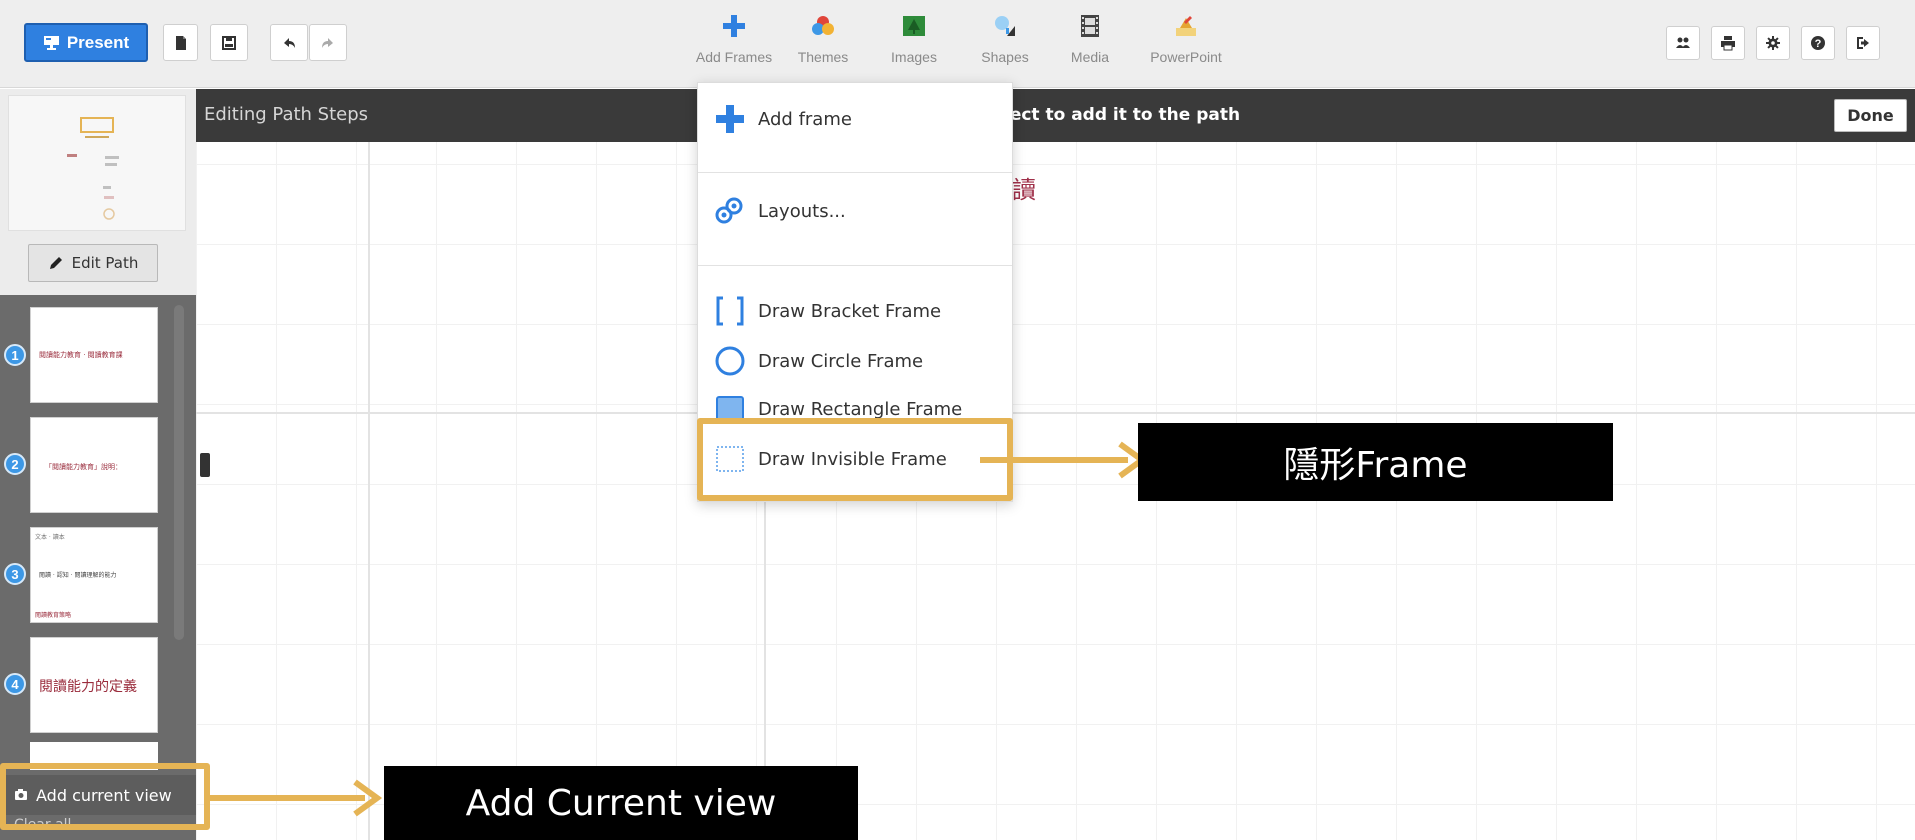 This screenshot has height=840, width=1915. I want to click on settings-button, so click(1773, 43).